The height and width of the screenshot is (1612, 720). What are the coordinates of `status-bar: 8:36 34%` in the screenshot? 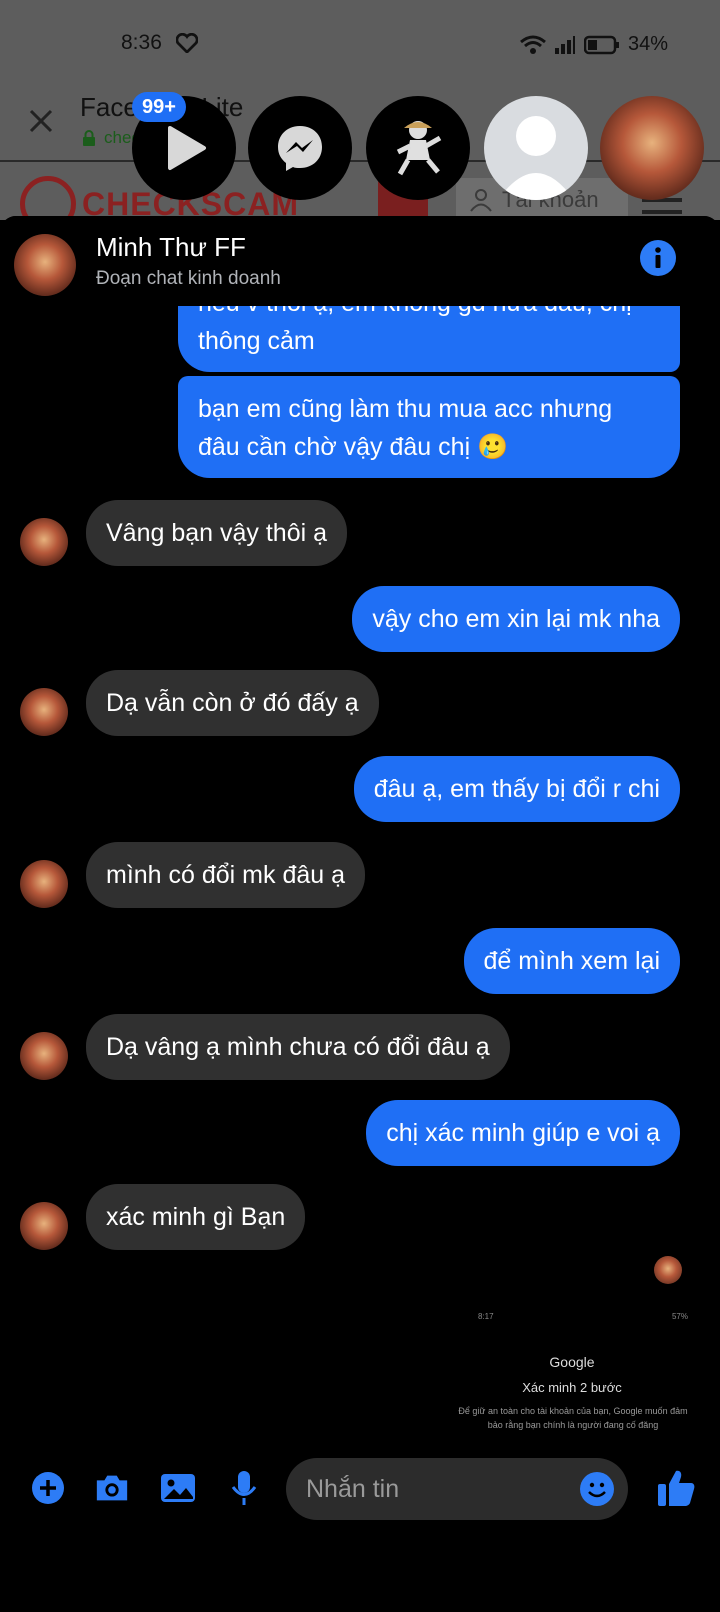 It's located at (360, 45).